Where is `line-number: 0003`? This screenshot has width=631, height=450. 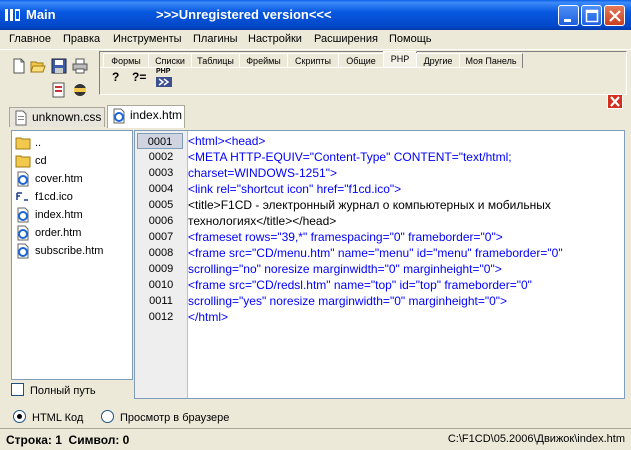
line-number: 0003 is located at coordinates (161, 173).